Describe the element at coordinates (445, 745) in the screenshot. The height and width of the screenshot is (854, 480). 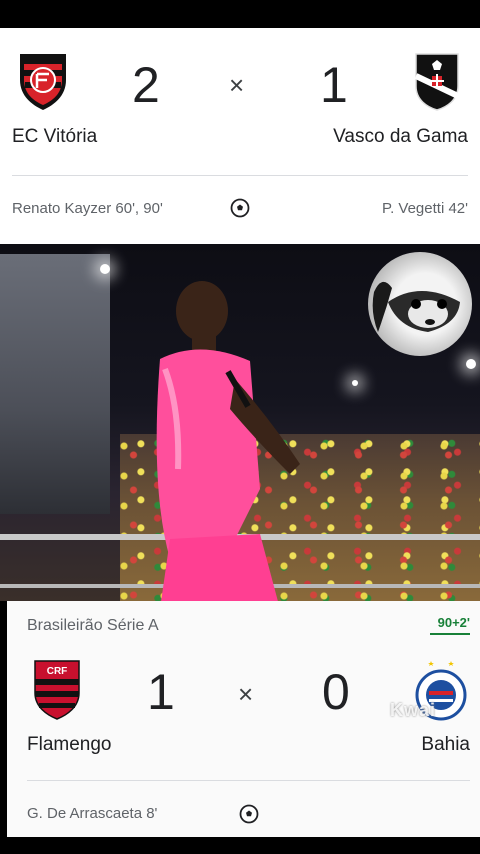
I see `away-team-name: Bahia` at that location.